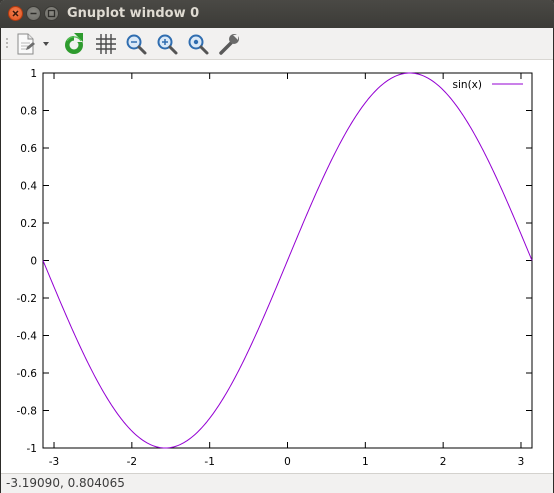 This screenshot has width=554, height=493. I want to click on close-icon, so click(15, 13).